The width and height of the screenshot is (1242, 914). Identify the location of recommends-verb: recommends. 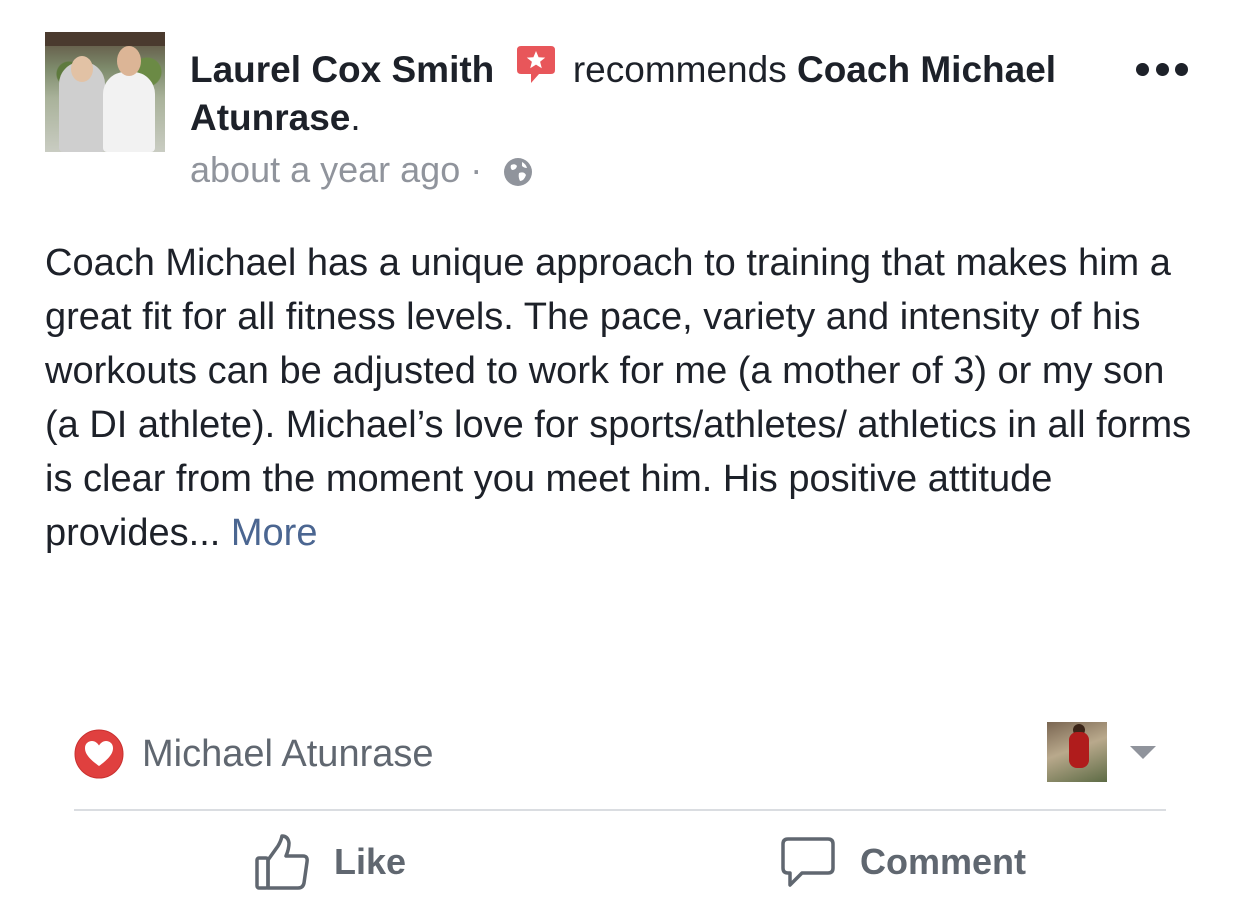
(679, 69).